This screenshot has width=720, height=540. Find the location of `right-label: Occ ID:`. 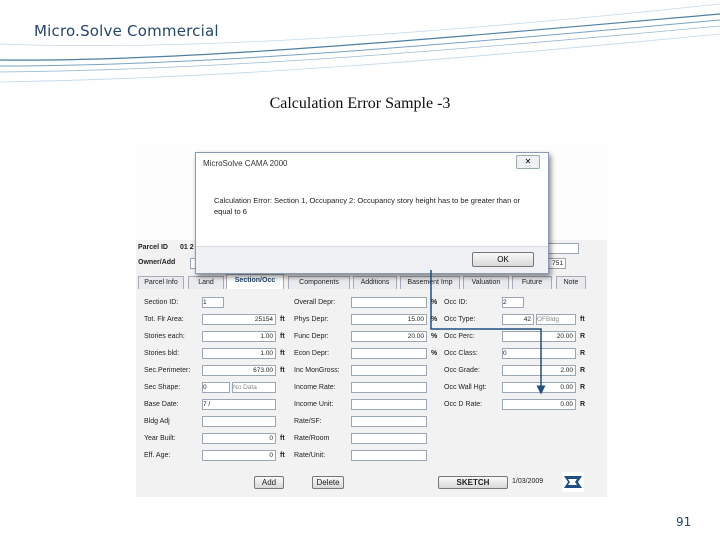

right-label: Occ ID: is located at coordinates (456, 302).